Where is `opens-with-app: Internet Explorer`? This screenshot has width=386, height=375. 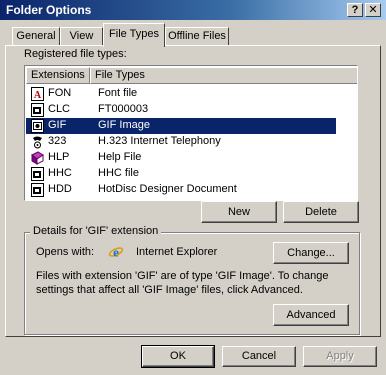
opens-with-app: Internet Explorer is located at coordinates (177, 252).